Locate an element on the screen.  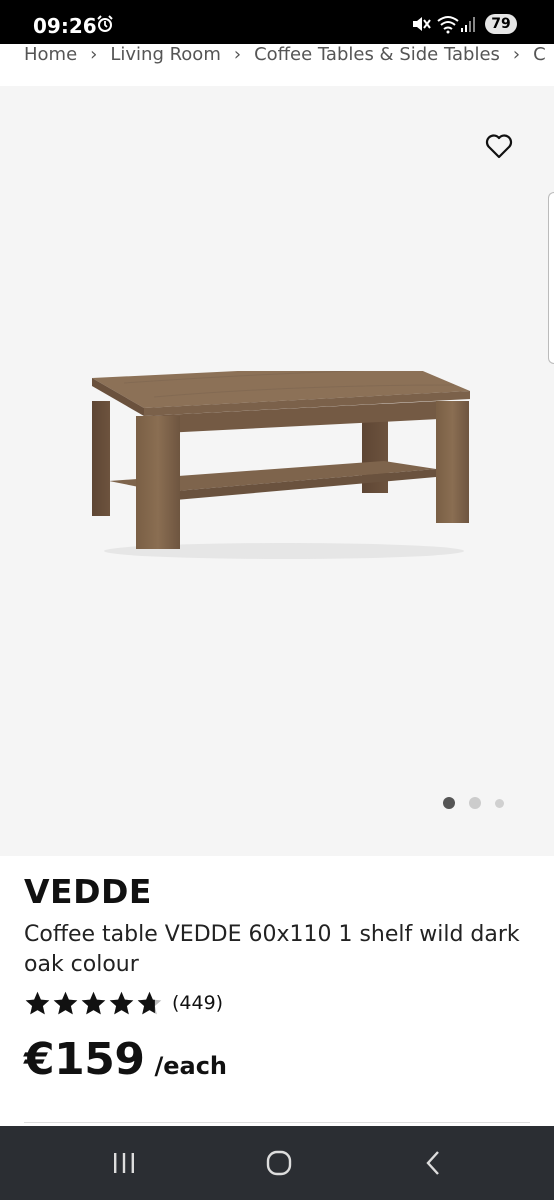
breadcrumb-item-coffee-tables: Coffee Tables & Side Tables is located at coordinates (377, 54).